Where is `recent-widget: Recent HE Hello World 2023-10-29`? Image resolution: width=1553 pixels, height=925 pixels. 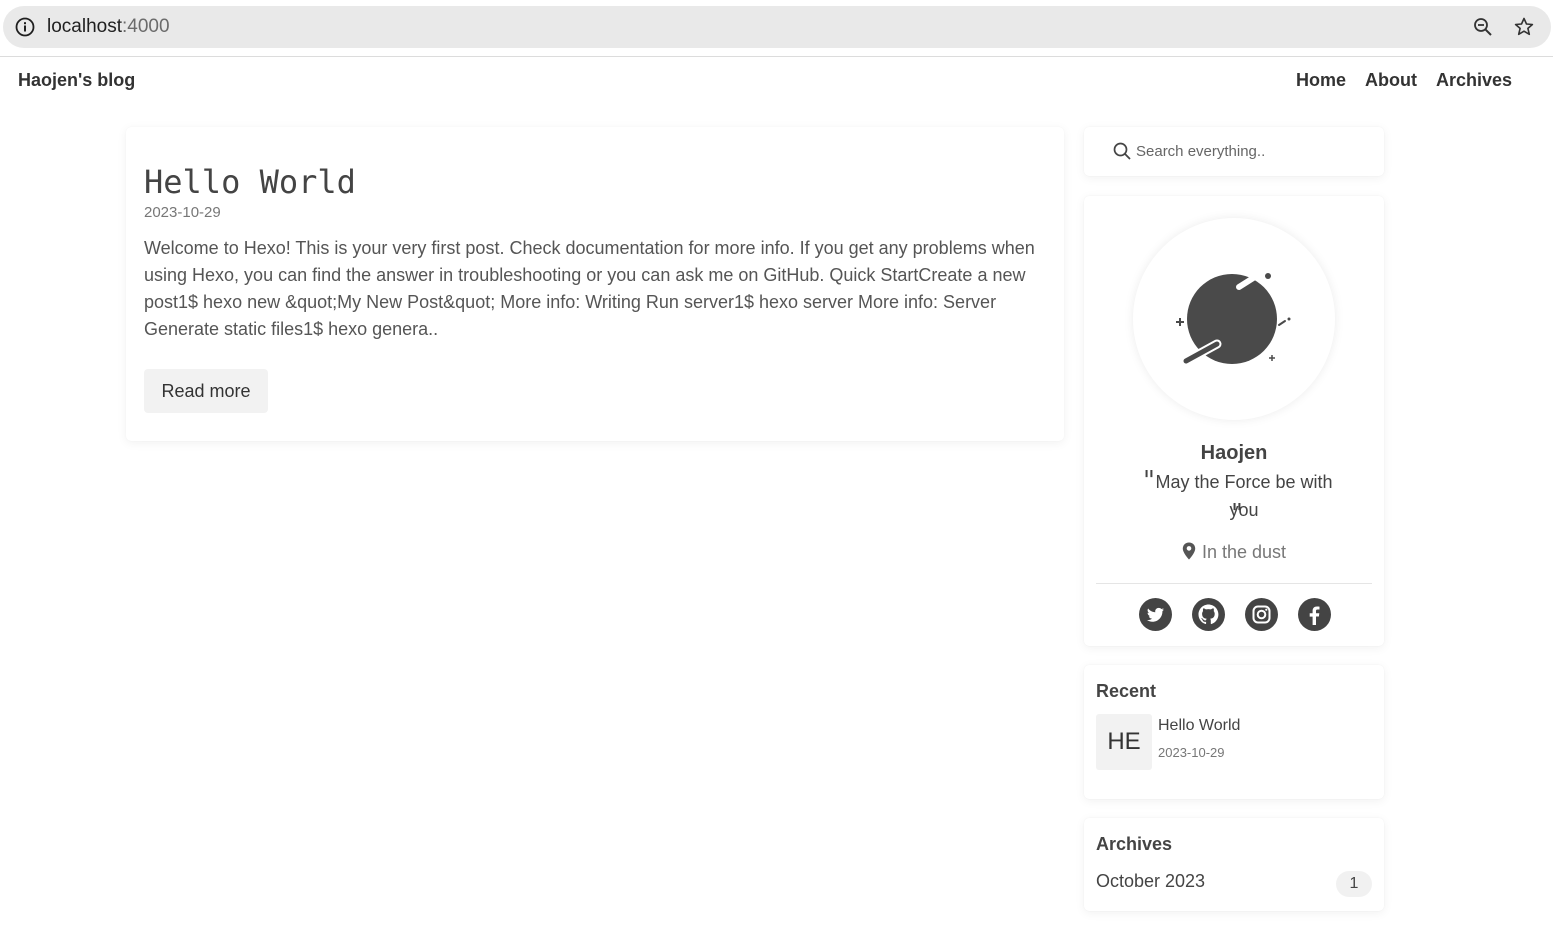
recent-widget: Recent HE Hello World 2023-10-29 is located at coordinates (1234, 732).